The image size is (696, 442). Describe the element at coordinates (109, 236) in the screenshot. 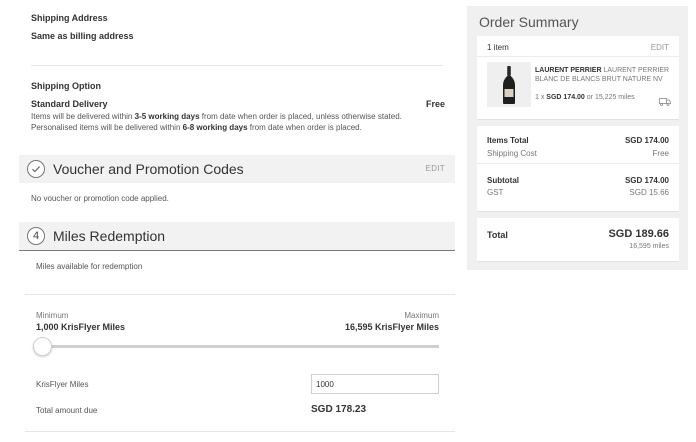

I see `miles-section-title: Miles Redemption` at that location.